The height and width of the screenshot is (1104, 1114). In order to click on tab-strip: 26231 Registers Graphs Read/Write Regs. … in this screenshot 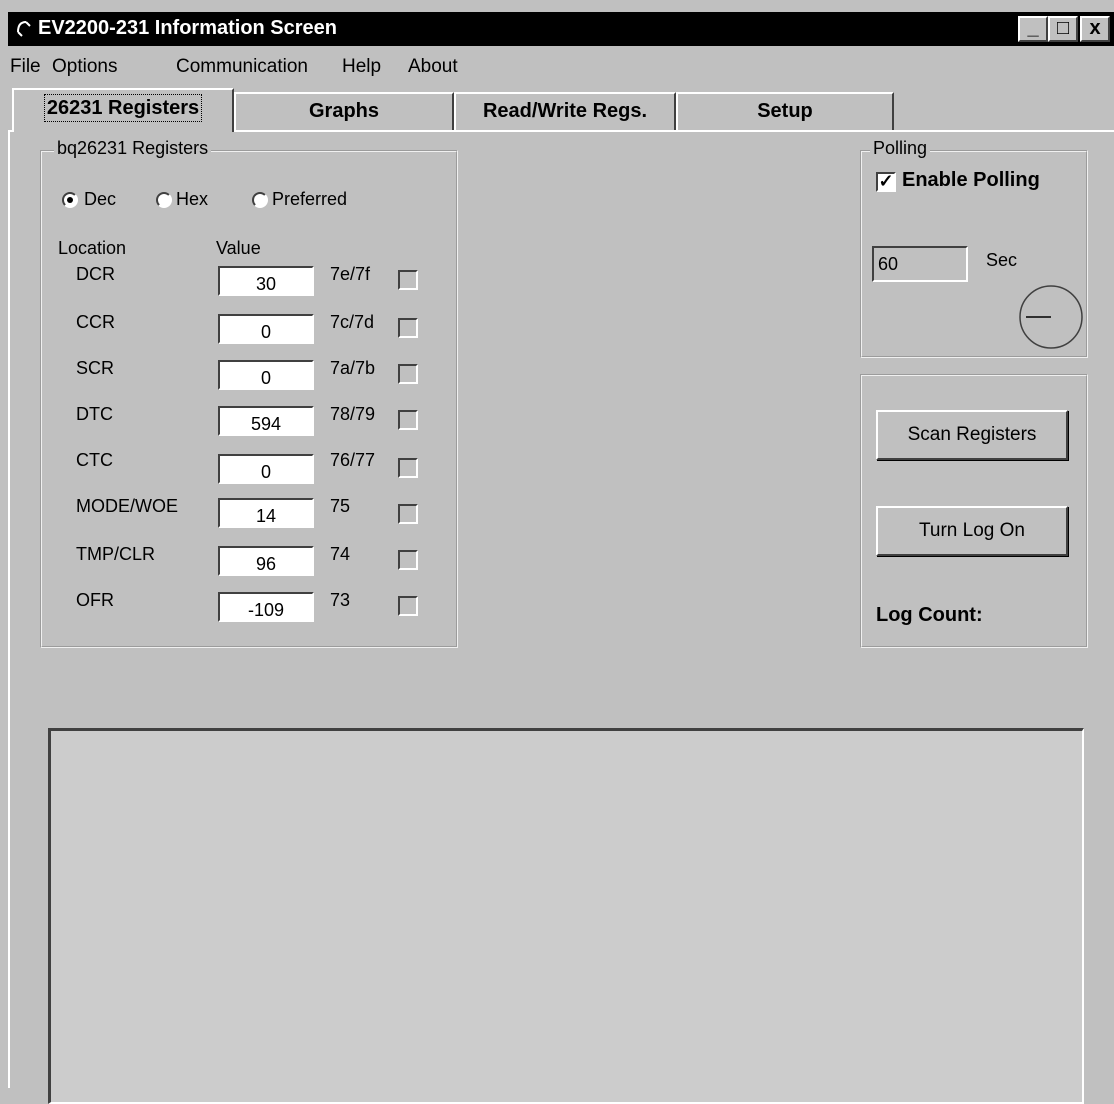, I will do `click(561, 109)`.